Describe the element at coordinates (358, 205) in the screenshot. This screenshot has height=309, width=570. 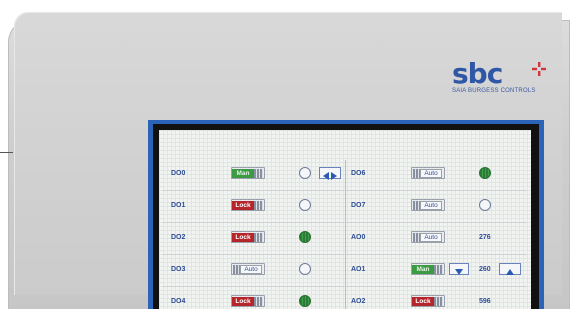
I see `io-label: DO7` at that location.